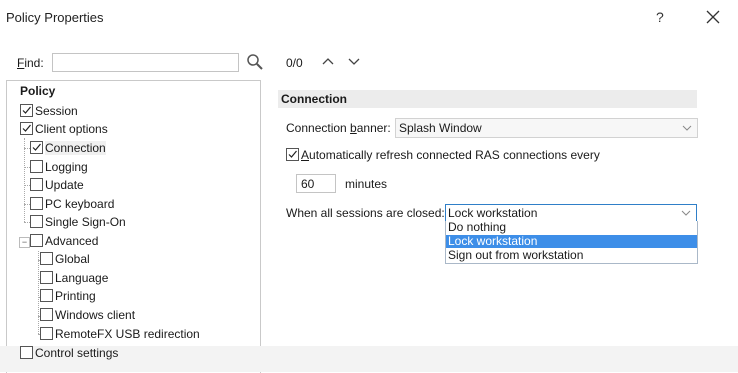 The image size is (738, 373). Describe the element at coordinates (127, 334) in the screenshot. I see `tree-item-label: RemoteFX USB redirection` at that location.